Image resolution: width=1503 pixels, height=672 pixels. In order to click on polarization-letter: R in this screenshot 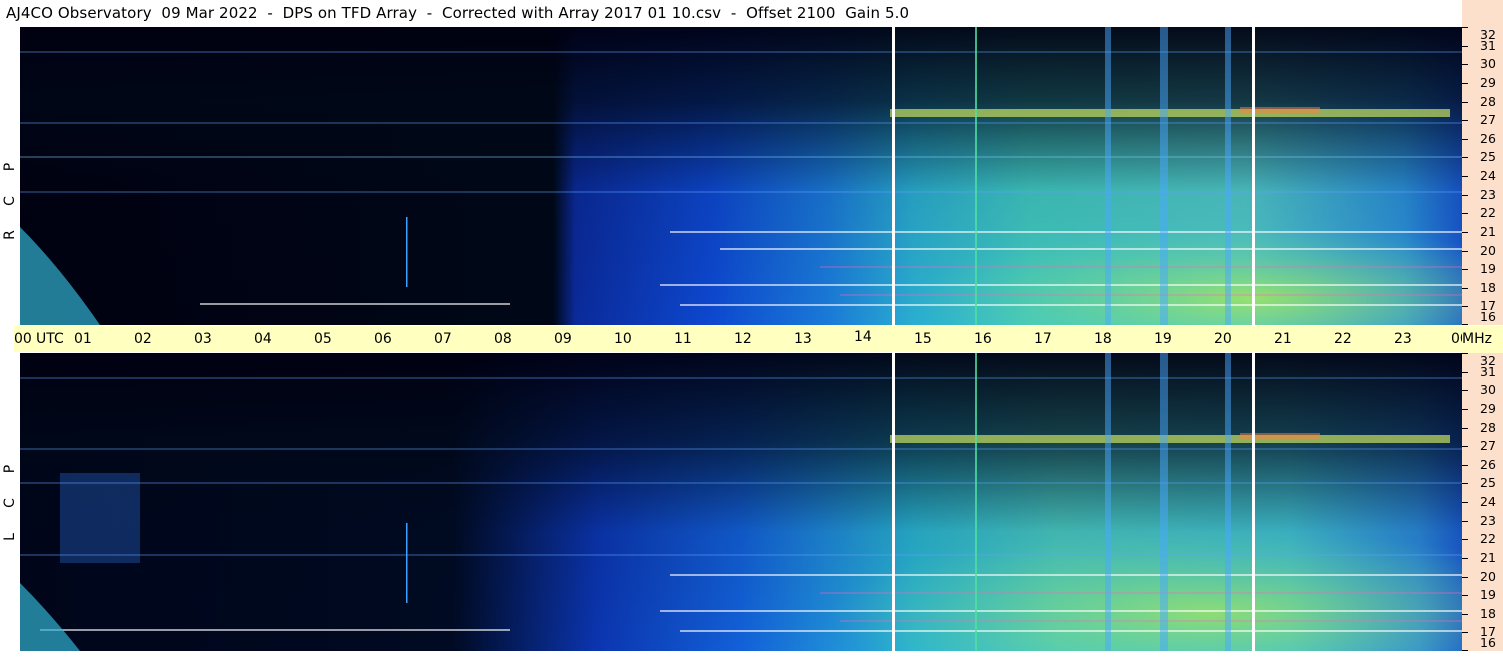, I will do `click(10, 235)`.